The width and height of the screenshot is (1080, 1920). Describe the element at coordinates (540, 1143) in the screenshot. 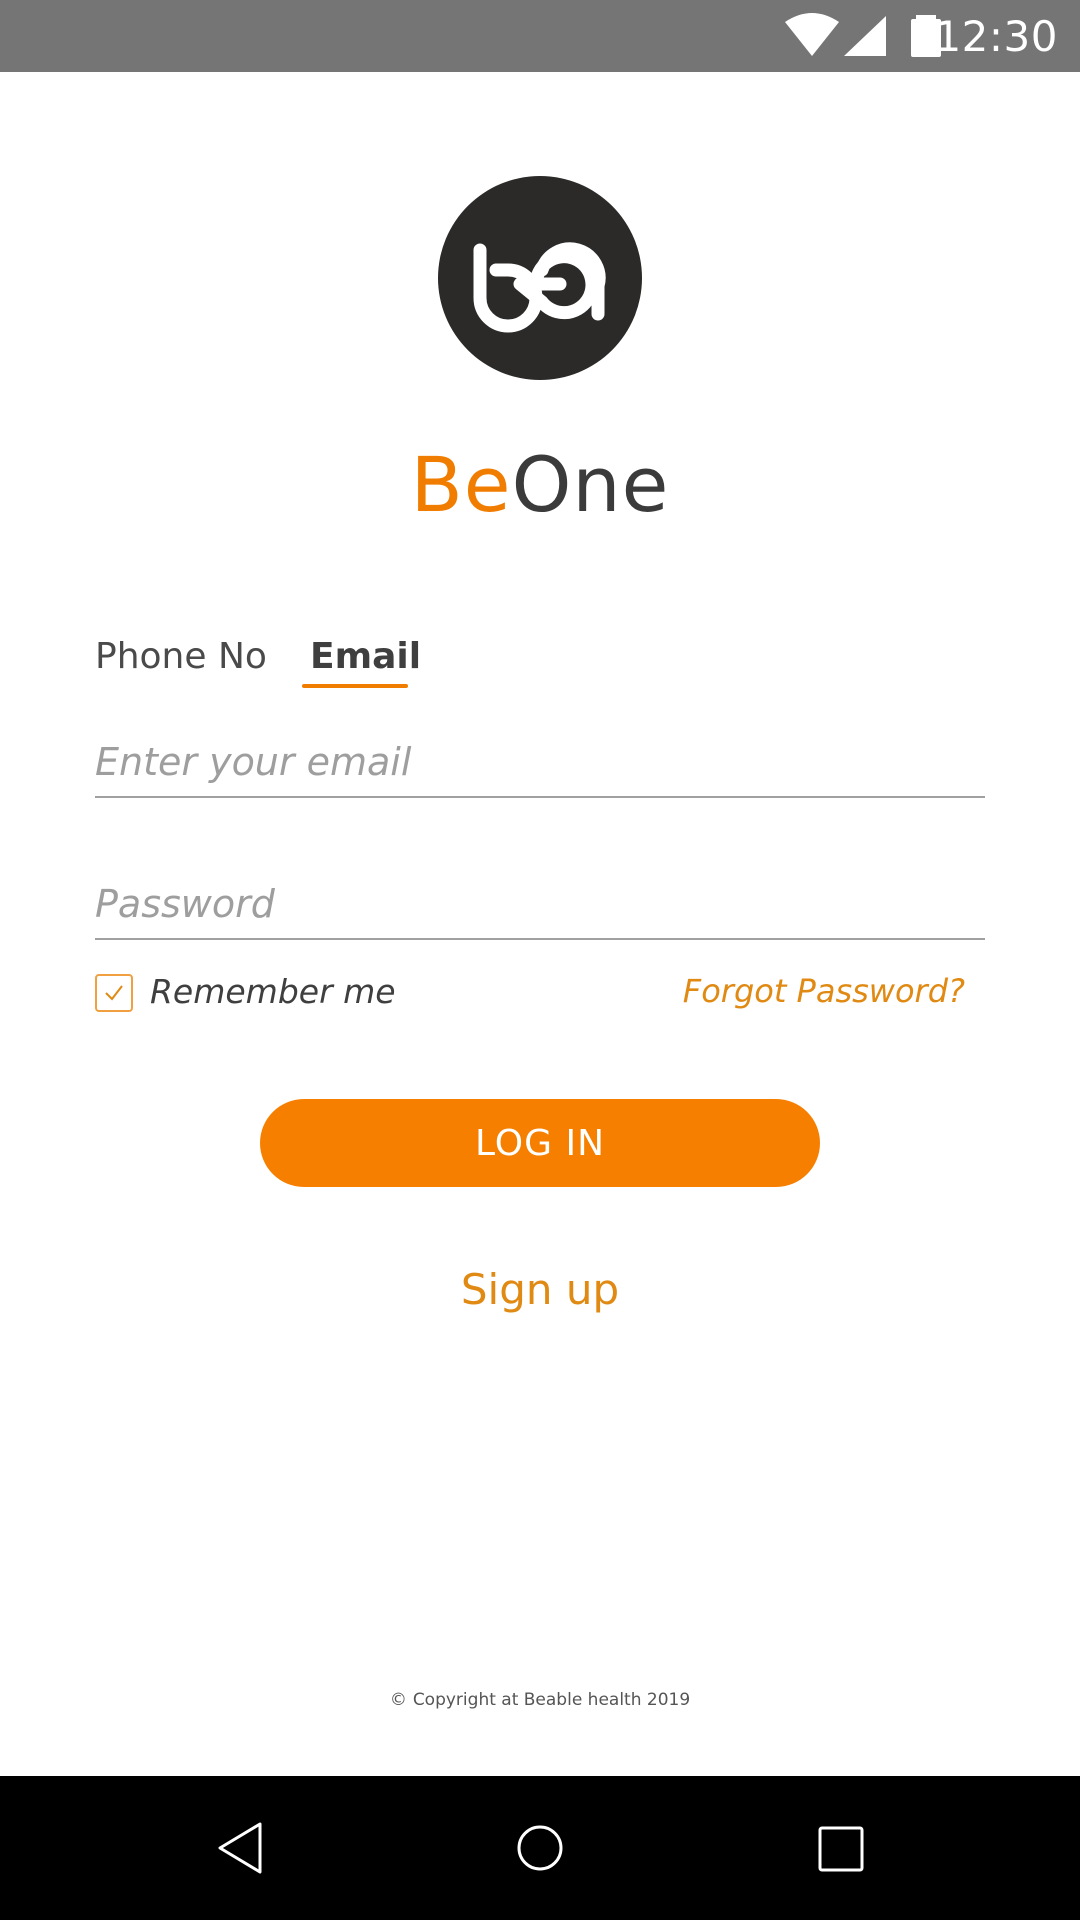

I see `login-button: LOG IN` at that location.